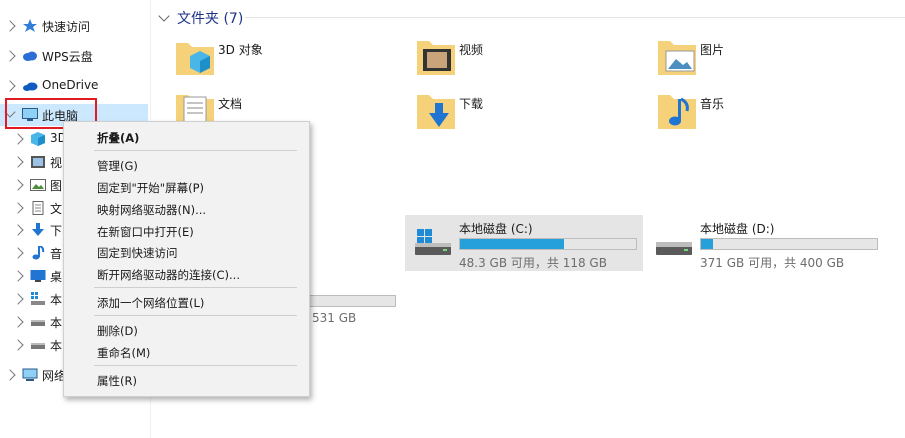 The image size is (905, 438). What do you see at coordinates (30, 375) in the screenshot?
I see `network-icon` at bounding box center [30, 375].